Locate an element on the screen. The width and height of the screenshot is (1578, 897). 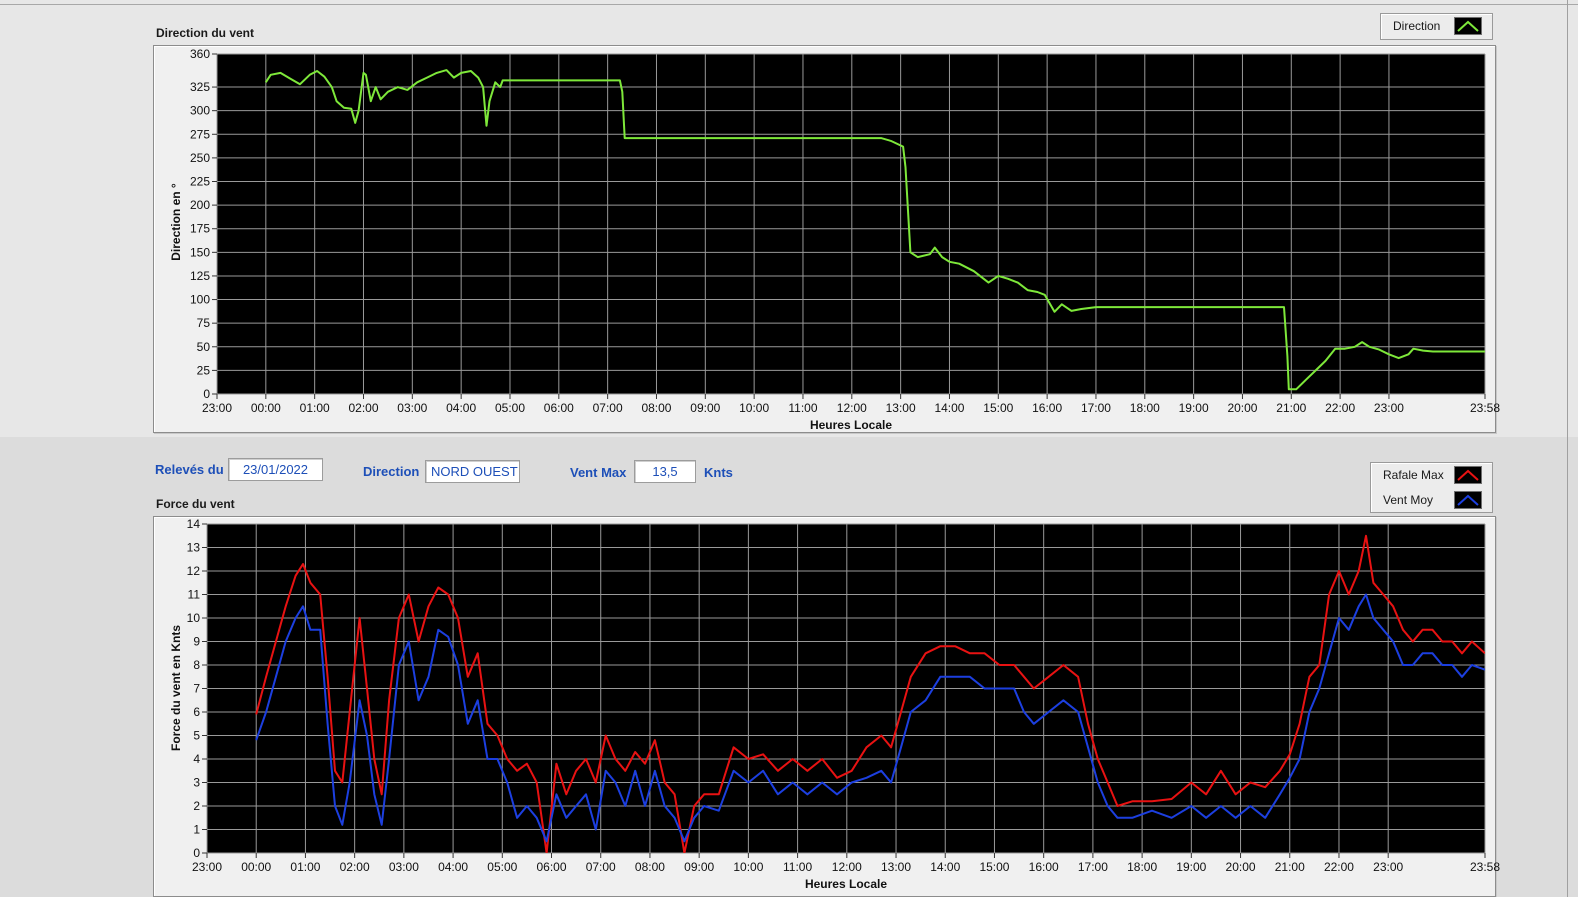
force-ytick-label-12: 12 is located at coordinates (194, 571).